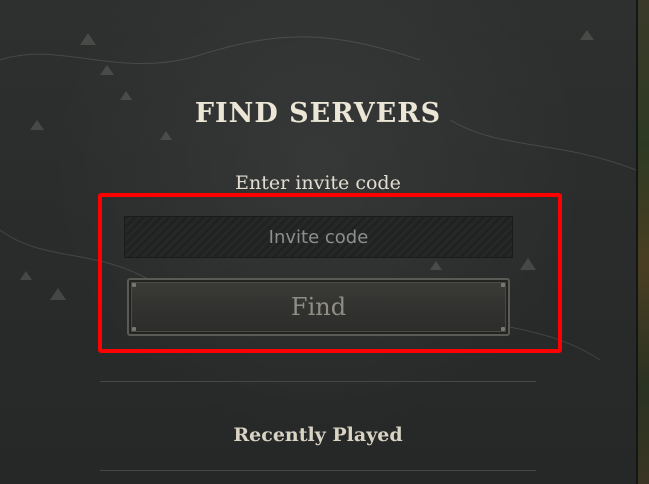  Describe the element at coordinates (318, 435) in the screenshot. I see `recently-played-heading: Recently Played` at that location.